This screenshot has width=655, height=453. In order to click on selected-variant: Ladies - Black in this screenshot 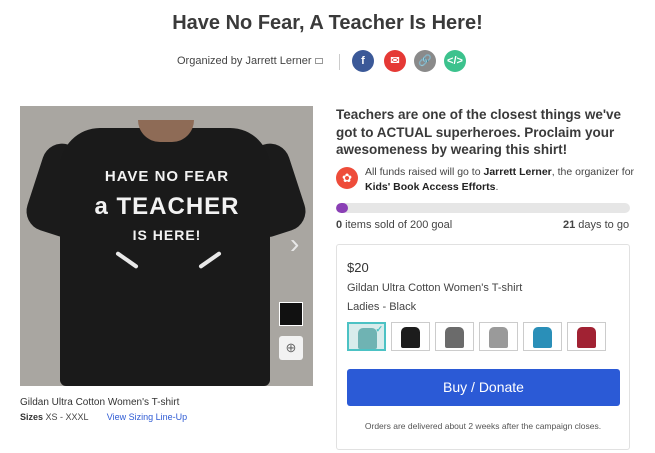, I will do `click(382, 307)`.